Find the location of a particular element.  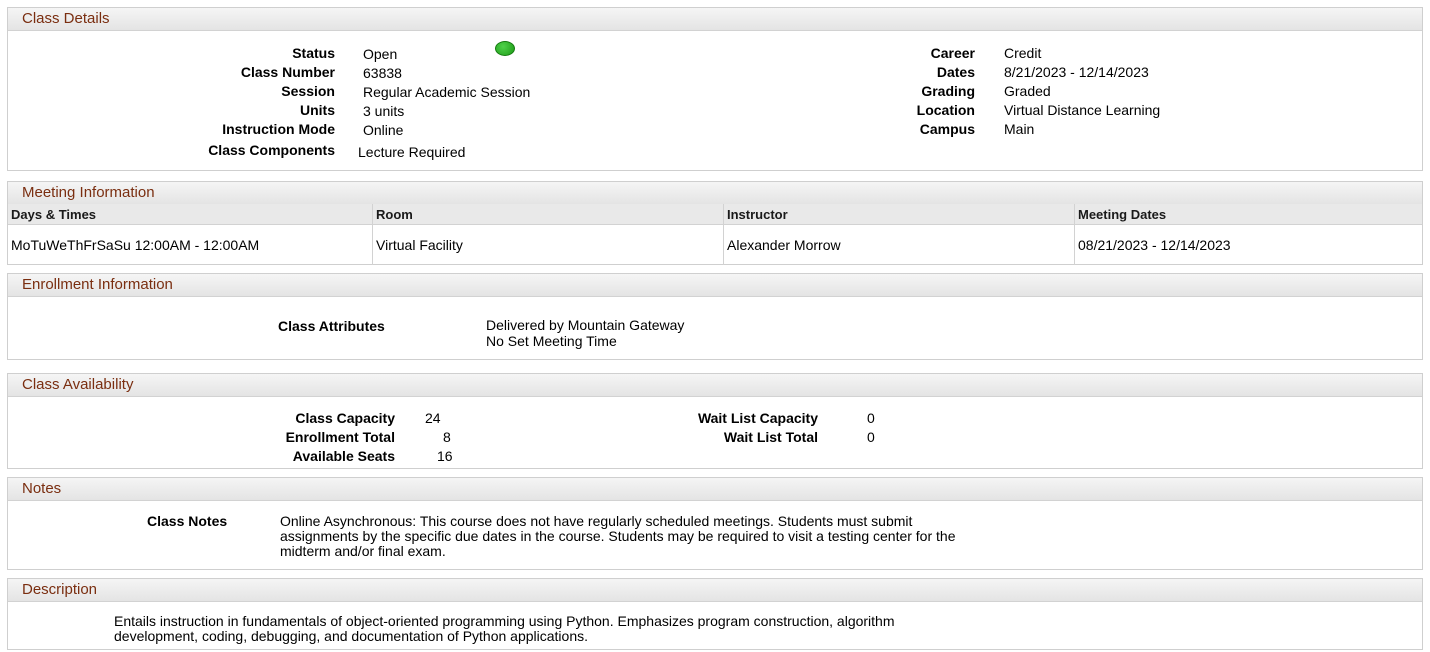

dates-value: 8/21/2023 - 12/14/2023 is located at coordinates (1076, 72).